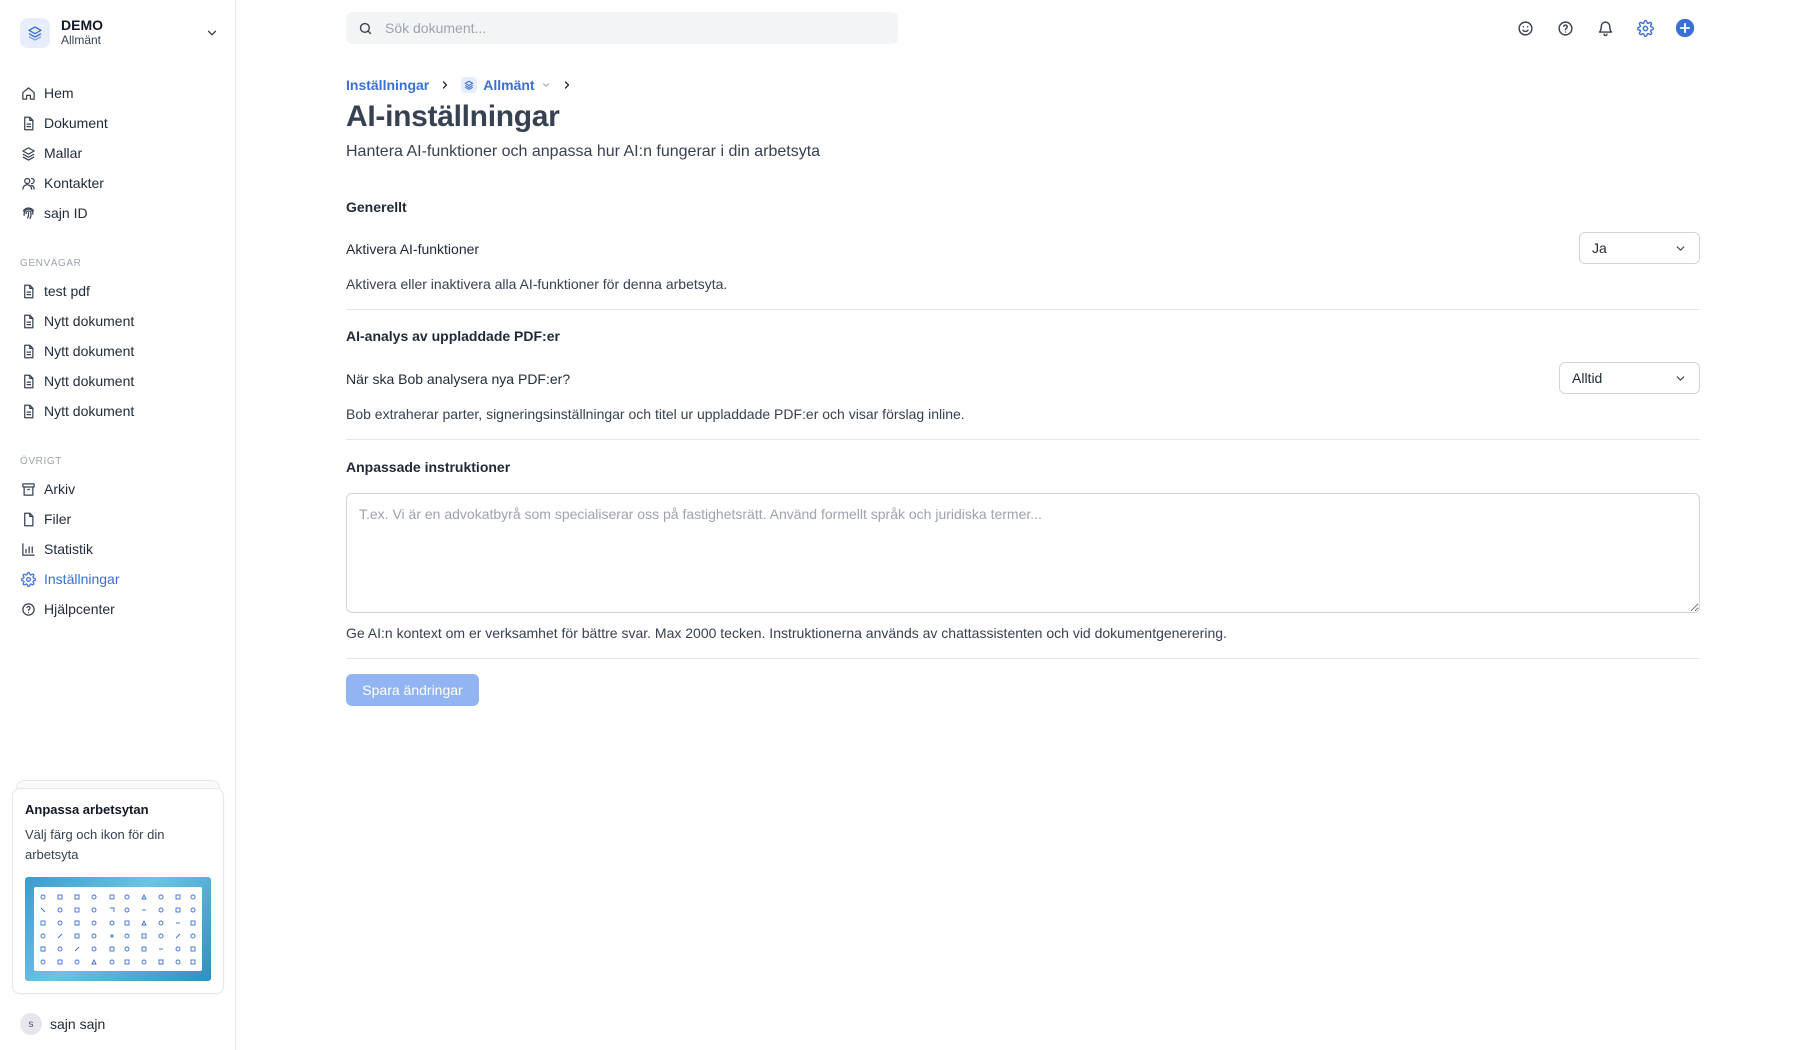 The image size is (1800, 1050). Describe the element at coordinates (28, 213) in the screenshot. I see `fingerprint-icon` at that location.